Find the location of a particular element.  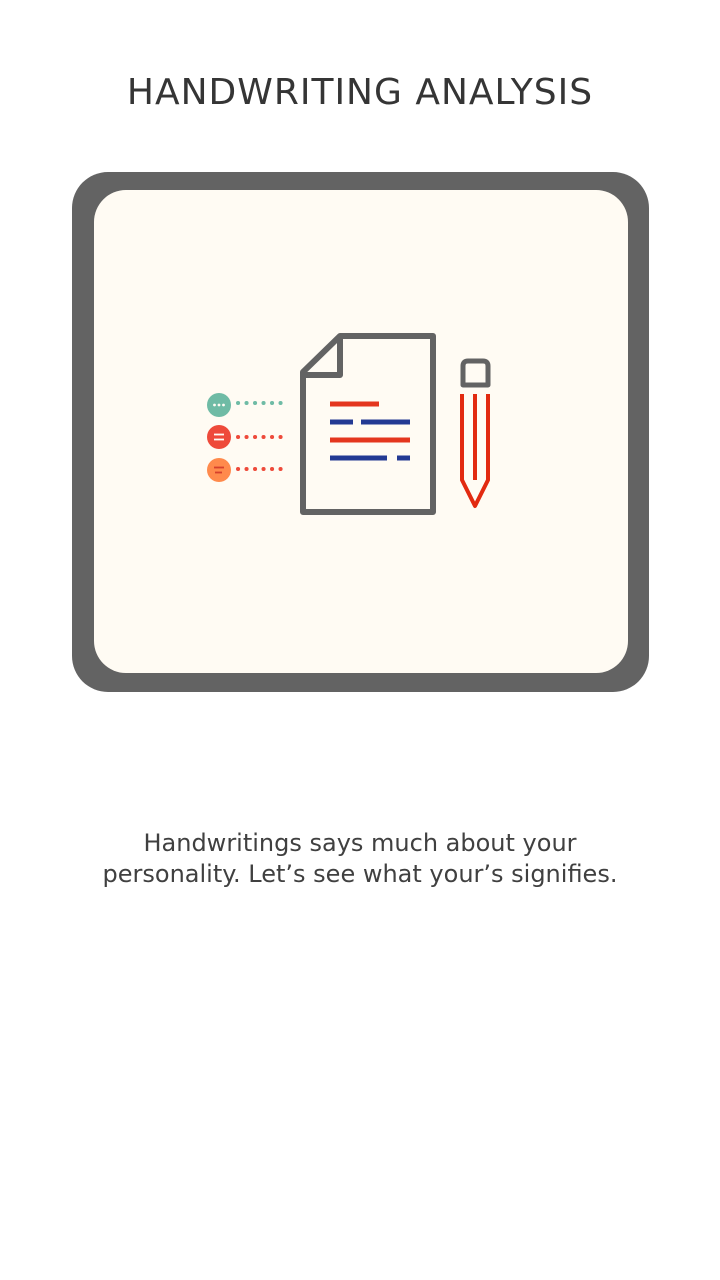

pencil-icon is located at coordinates (475, 433).